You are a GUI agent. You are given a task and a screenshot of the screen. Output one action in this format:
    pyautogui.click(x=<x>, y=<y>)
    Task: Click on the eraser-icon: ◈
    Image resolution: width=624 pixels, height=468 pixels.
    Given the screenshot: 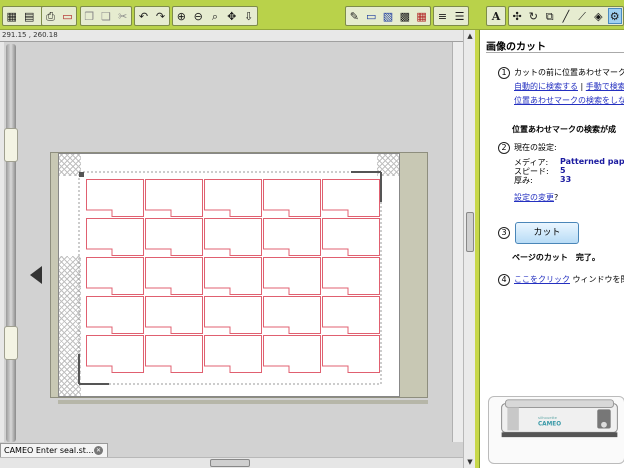 What is the action you would take?
    pyautogui.click(x=598, y=16)
    